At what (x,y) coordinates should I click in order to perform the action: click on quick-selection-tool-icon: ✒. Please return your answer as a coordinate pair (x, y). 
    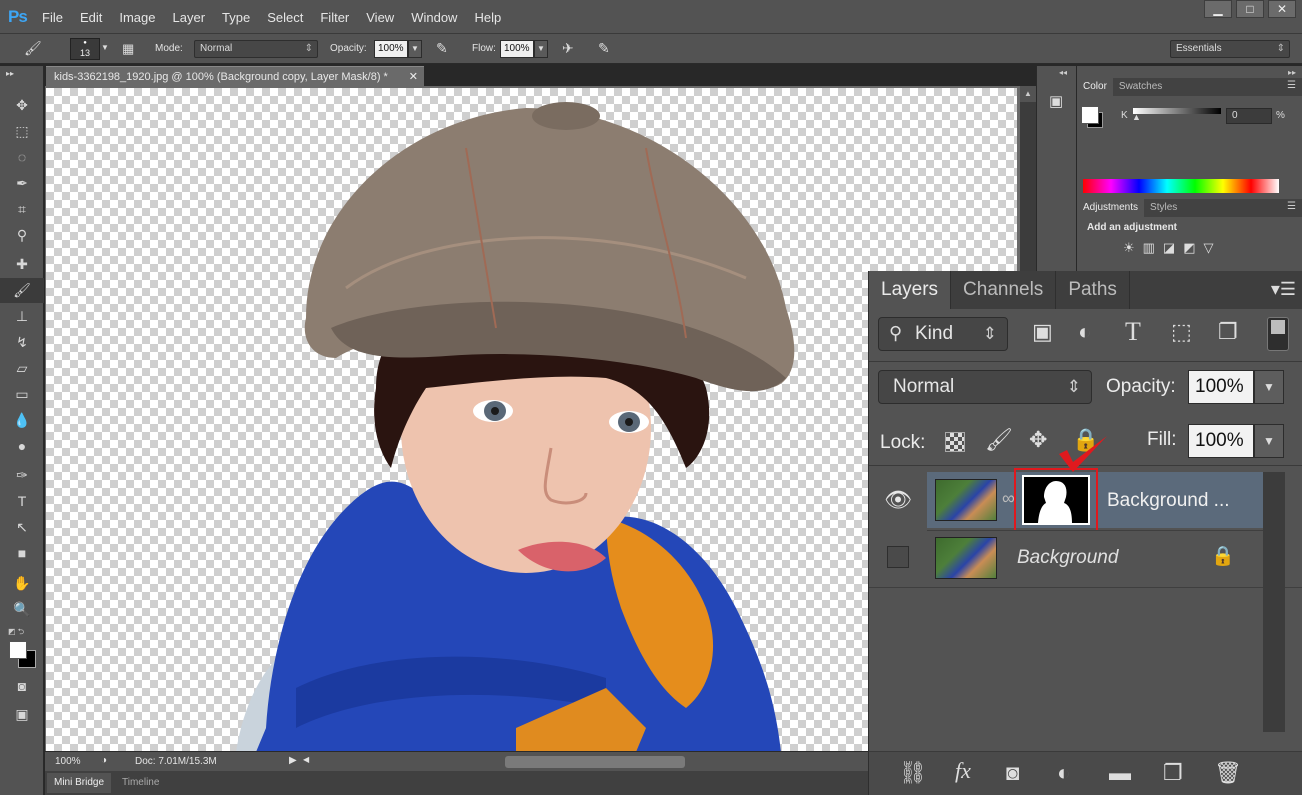
    Looking at the image, I should click on (22, 183).